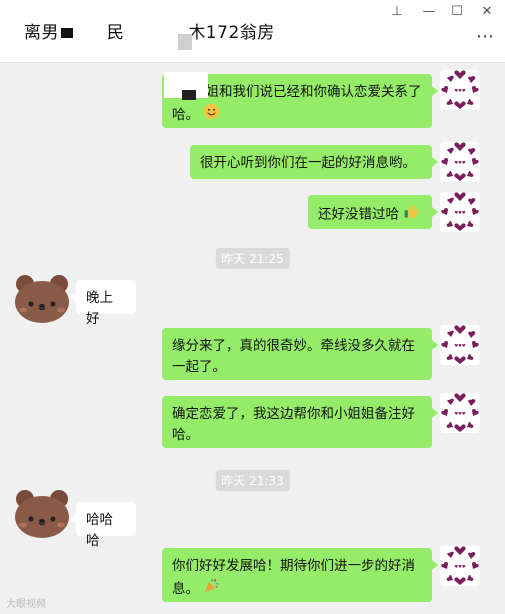 The width and height of the screenshot is (505, 614). Describe the element at coordinates (293, 424) in the screenshot. I see `message-text: 确定恋爱了，我这边帮你和小姐姐备注好哈。` at that location.